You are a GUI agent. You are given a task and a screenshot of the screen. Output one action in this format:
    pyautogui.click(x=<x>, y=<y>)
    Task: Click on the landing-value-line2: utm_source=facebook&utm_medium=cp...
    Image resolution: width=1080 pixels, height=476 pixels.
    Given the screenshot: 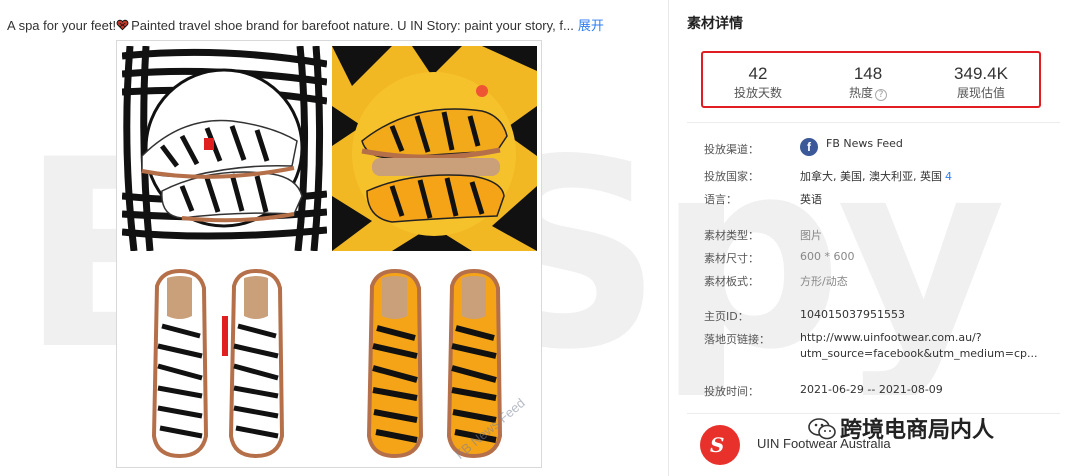 What is the action you would take?
    pyautogui.click(x=919, y=353)
    